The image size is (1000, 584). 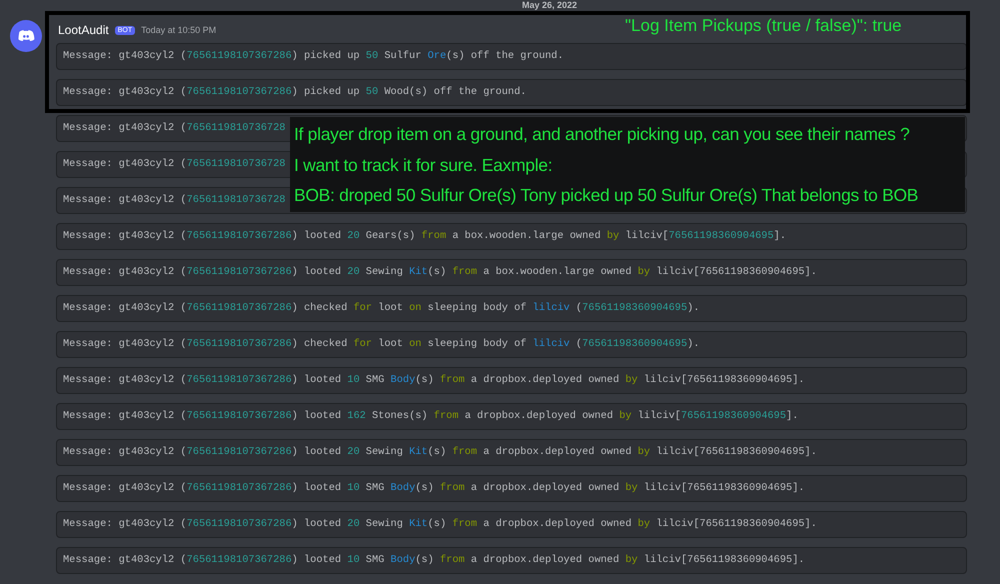 What do you see at coordinates (607, 195) in the screenshot?
I see `note-line: BOB: droped 50 Sulfur Ore(s) Tony picked up 50 Sulfur Ore(s) That belongs to BOB` at bounding box center [607, 195].